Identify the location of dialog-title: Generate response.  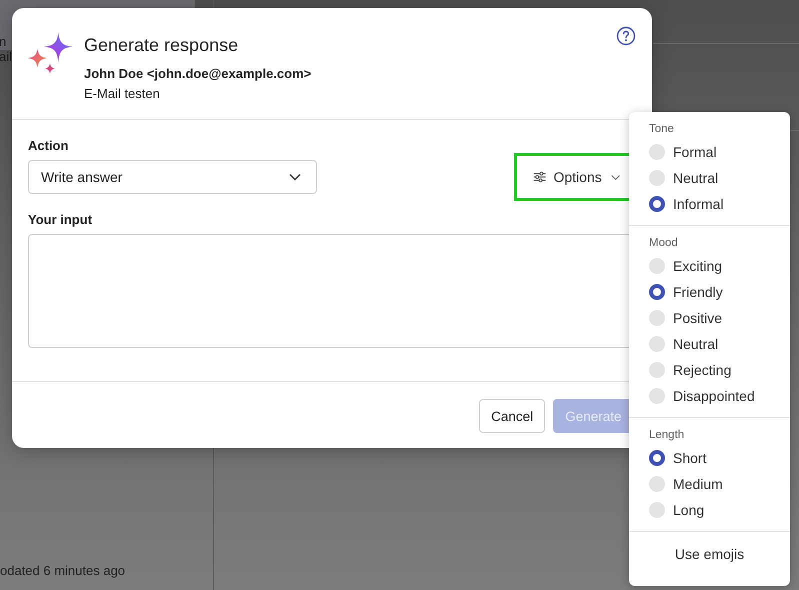
(162, 45).